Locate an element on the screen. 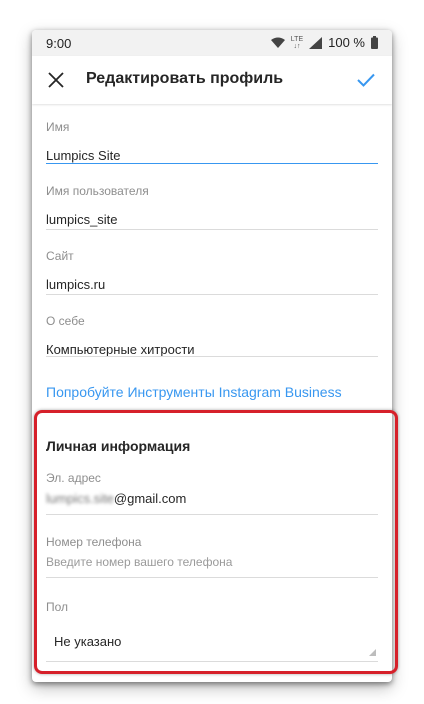  gender-select: Не указано is located at coordinates (212, 639).